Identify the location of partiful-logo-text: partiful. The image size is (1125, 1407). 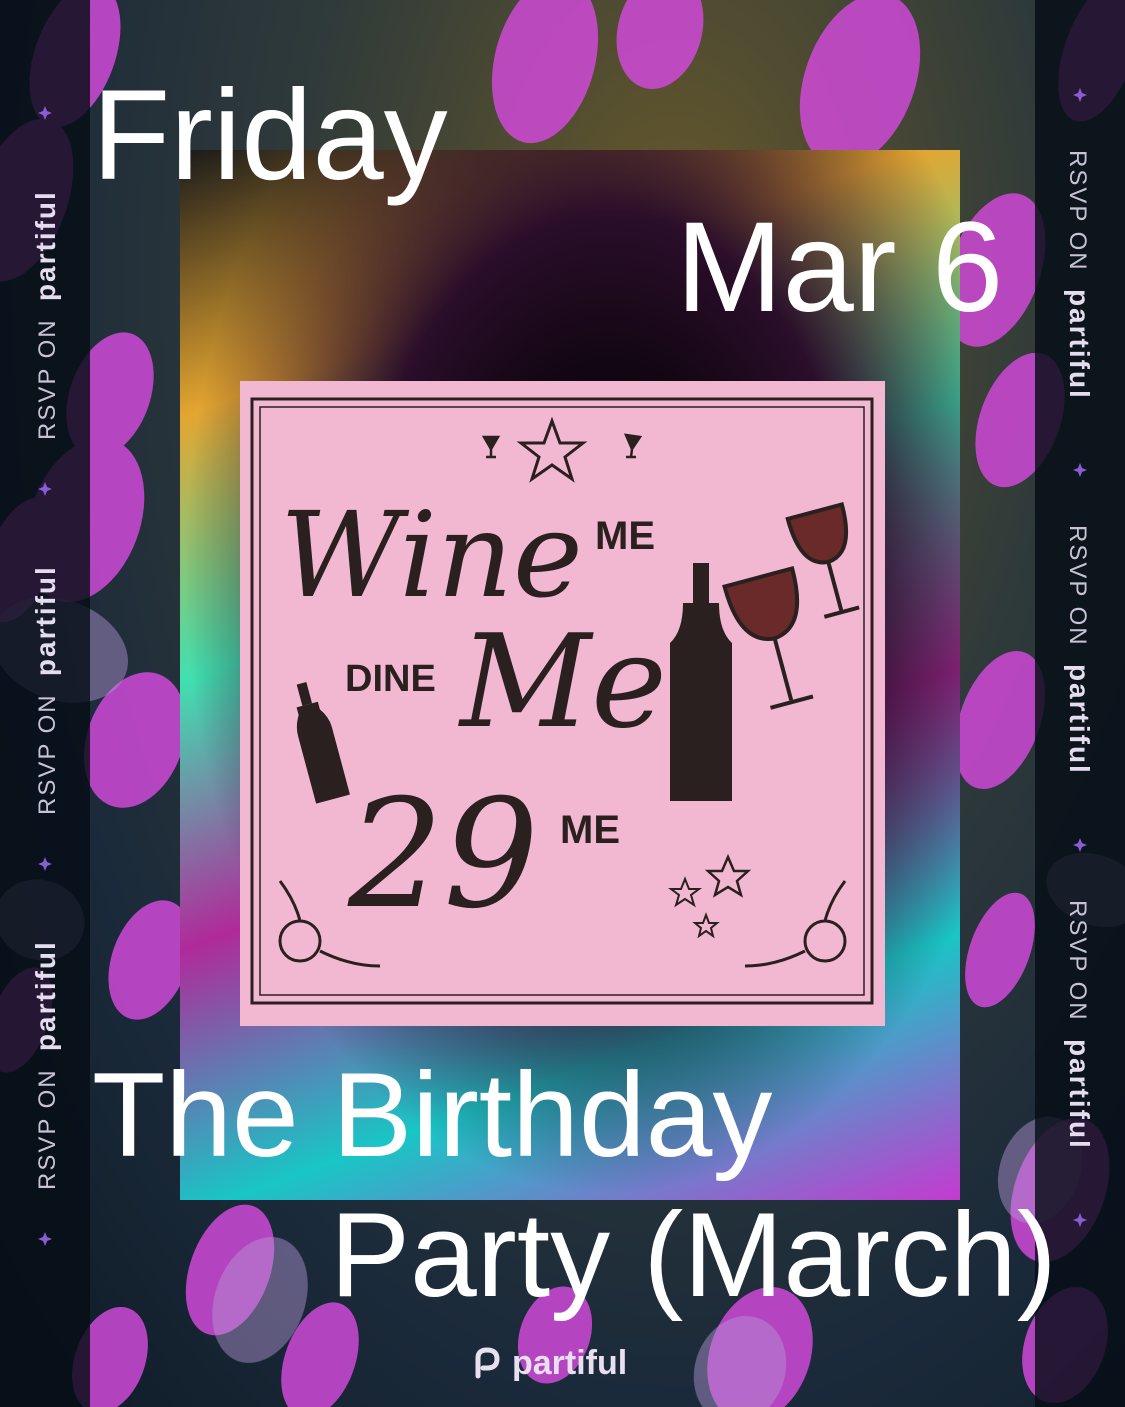
(570, 1362).